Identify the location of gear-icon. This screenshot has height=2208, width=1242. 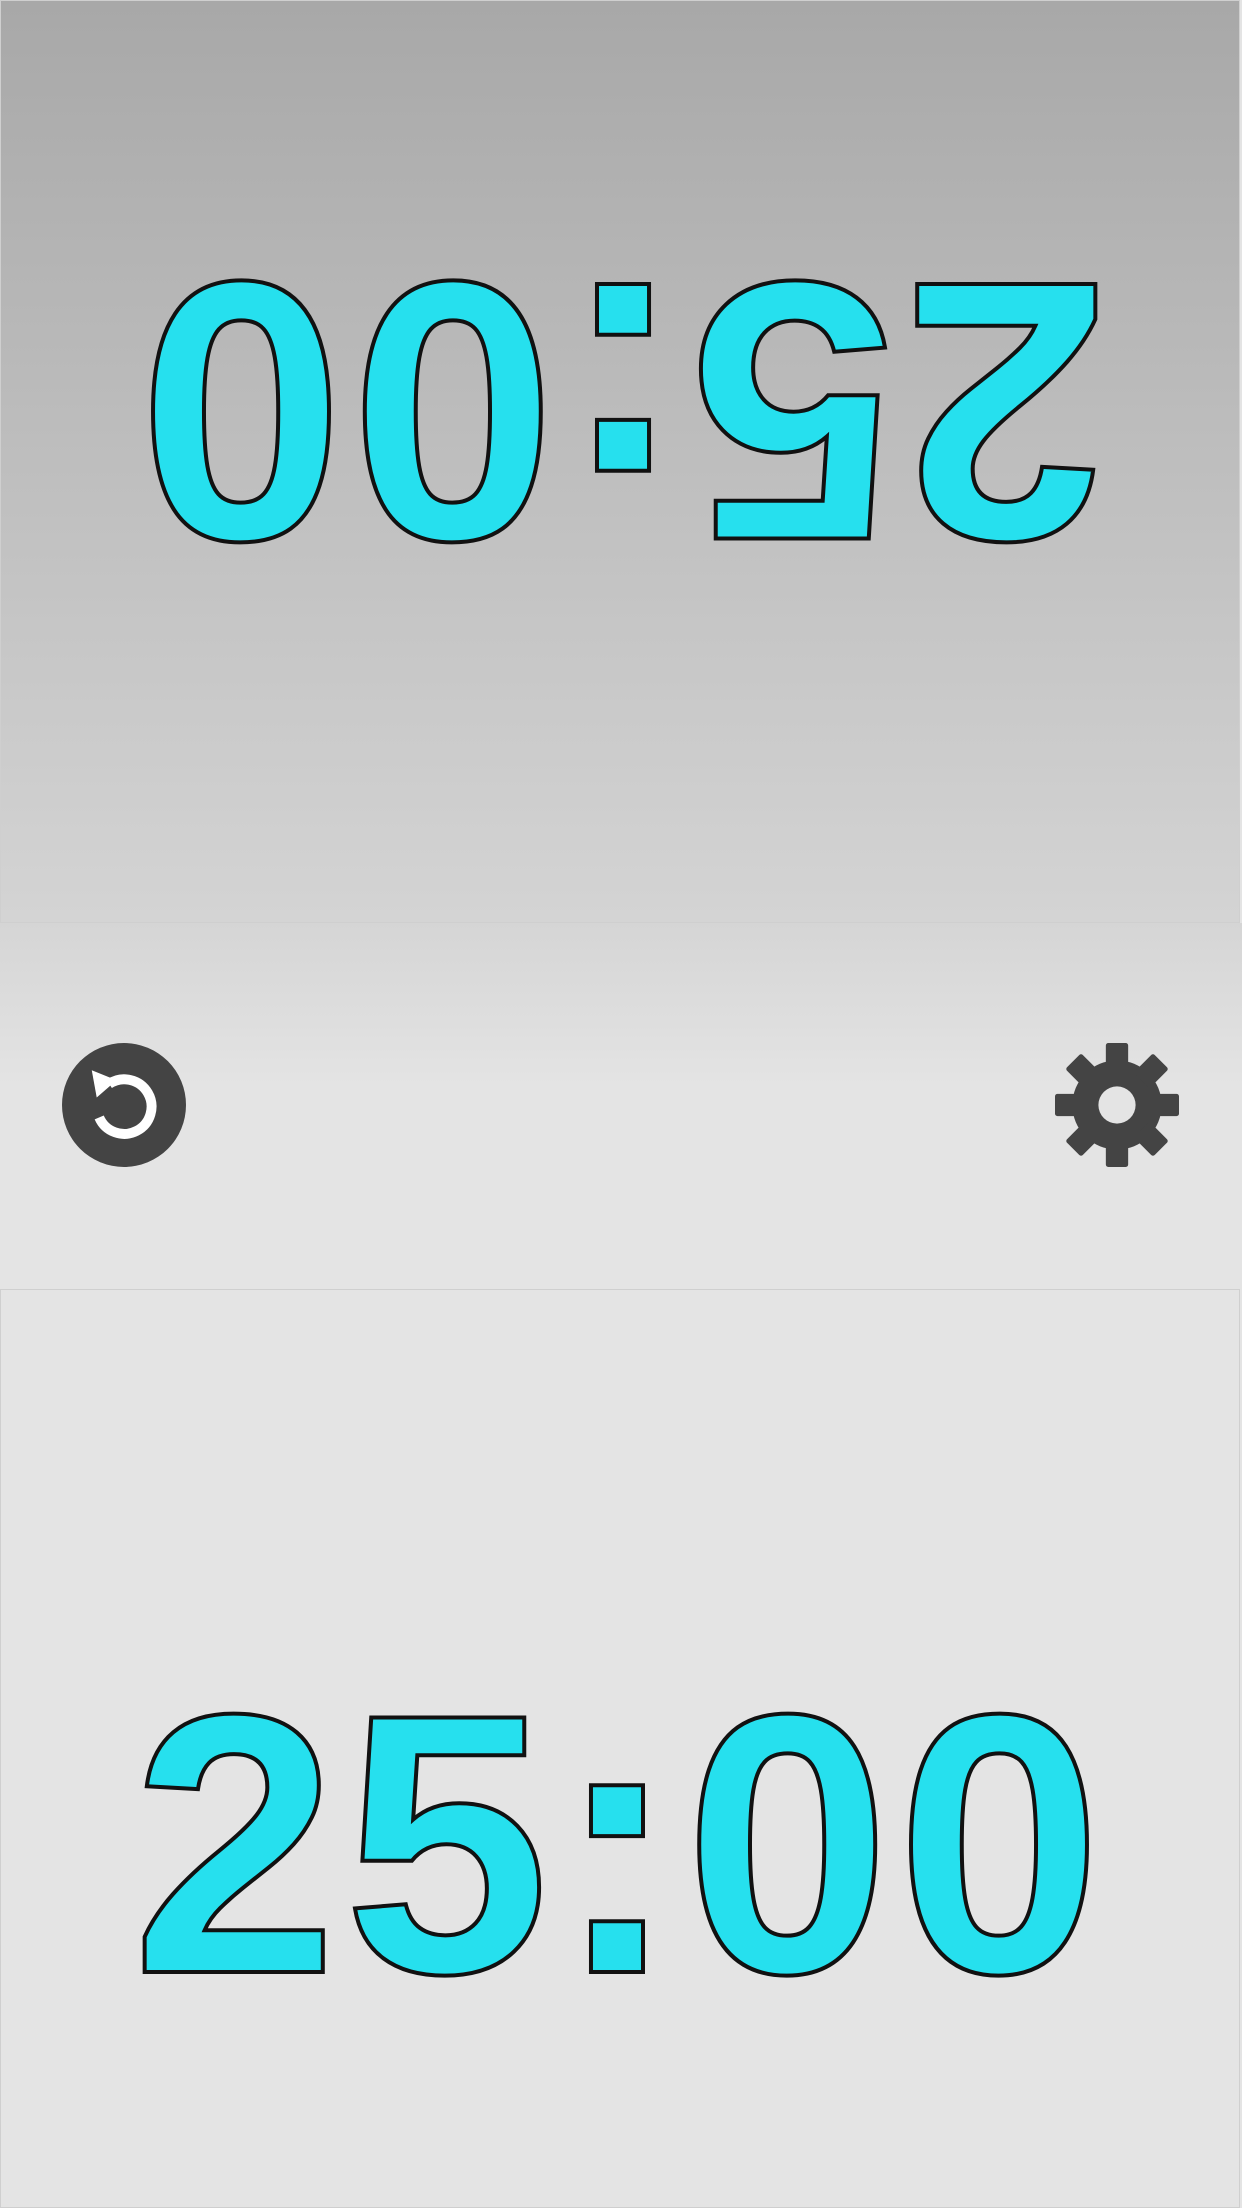
(1117, 1105).